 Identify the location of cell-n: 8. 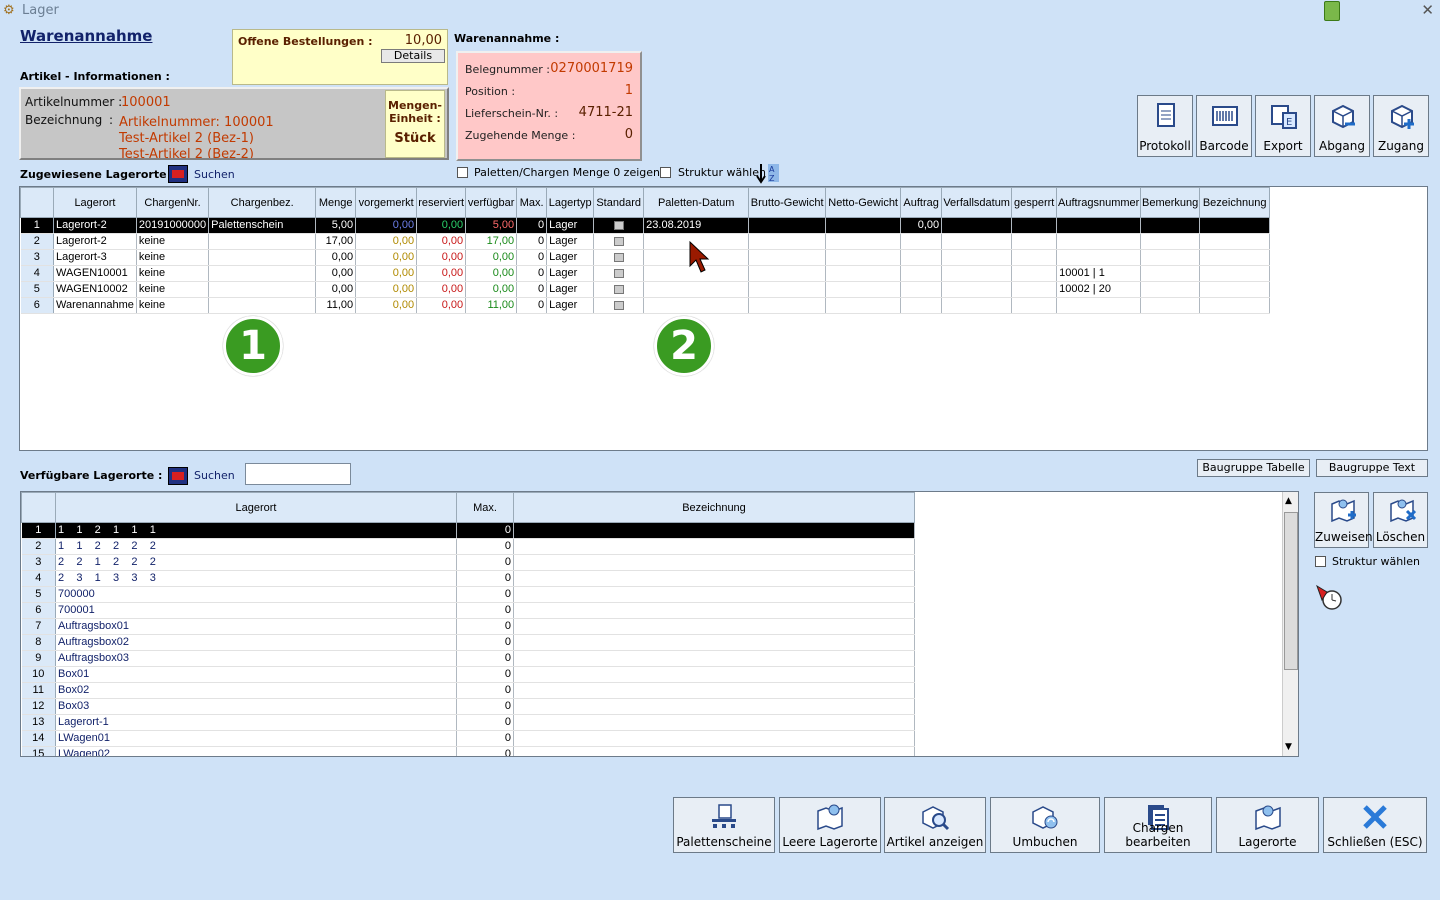
(38, 642).